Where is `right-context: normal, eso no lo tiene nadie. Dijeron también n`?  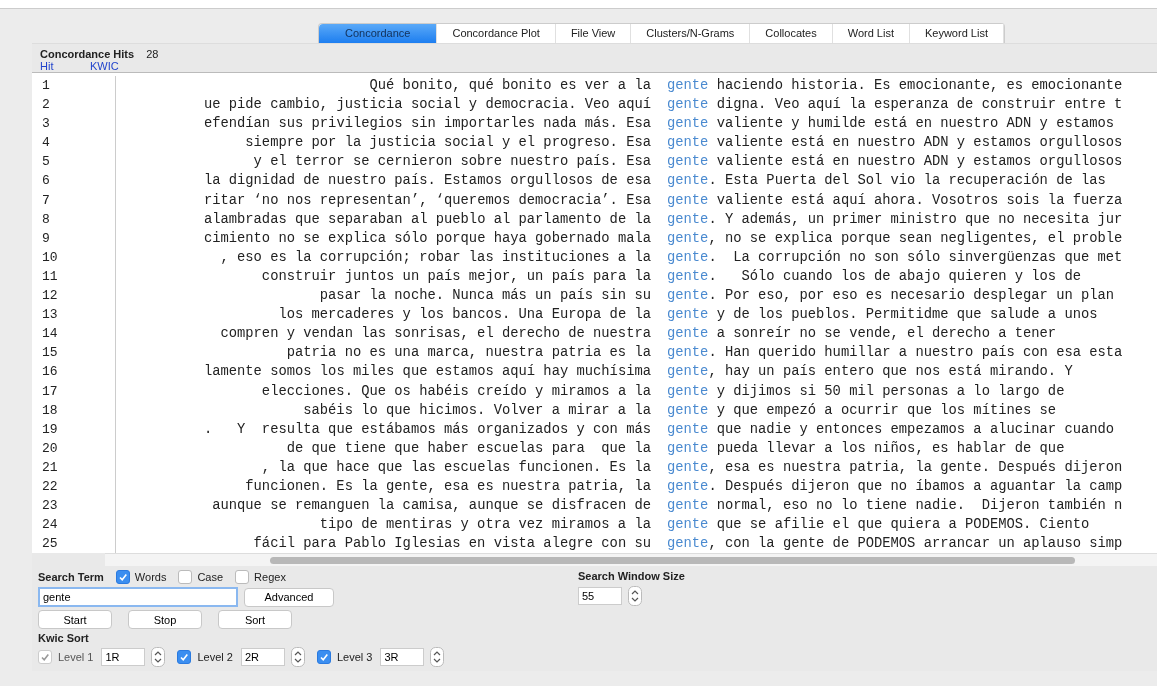
right-context: normal, eso no lo tiene nadie. Dijeron también n is located at coordinates (919, 506).